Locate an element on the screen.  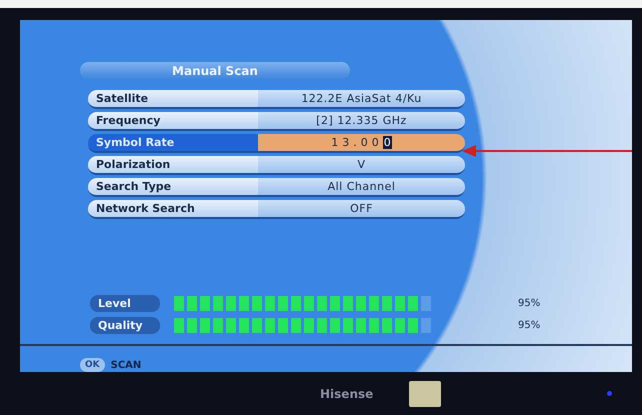
setting-label: Polarization is located at coordinates (173, 165).